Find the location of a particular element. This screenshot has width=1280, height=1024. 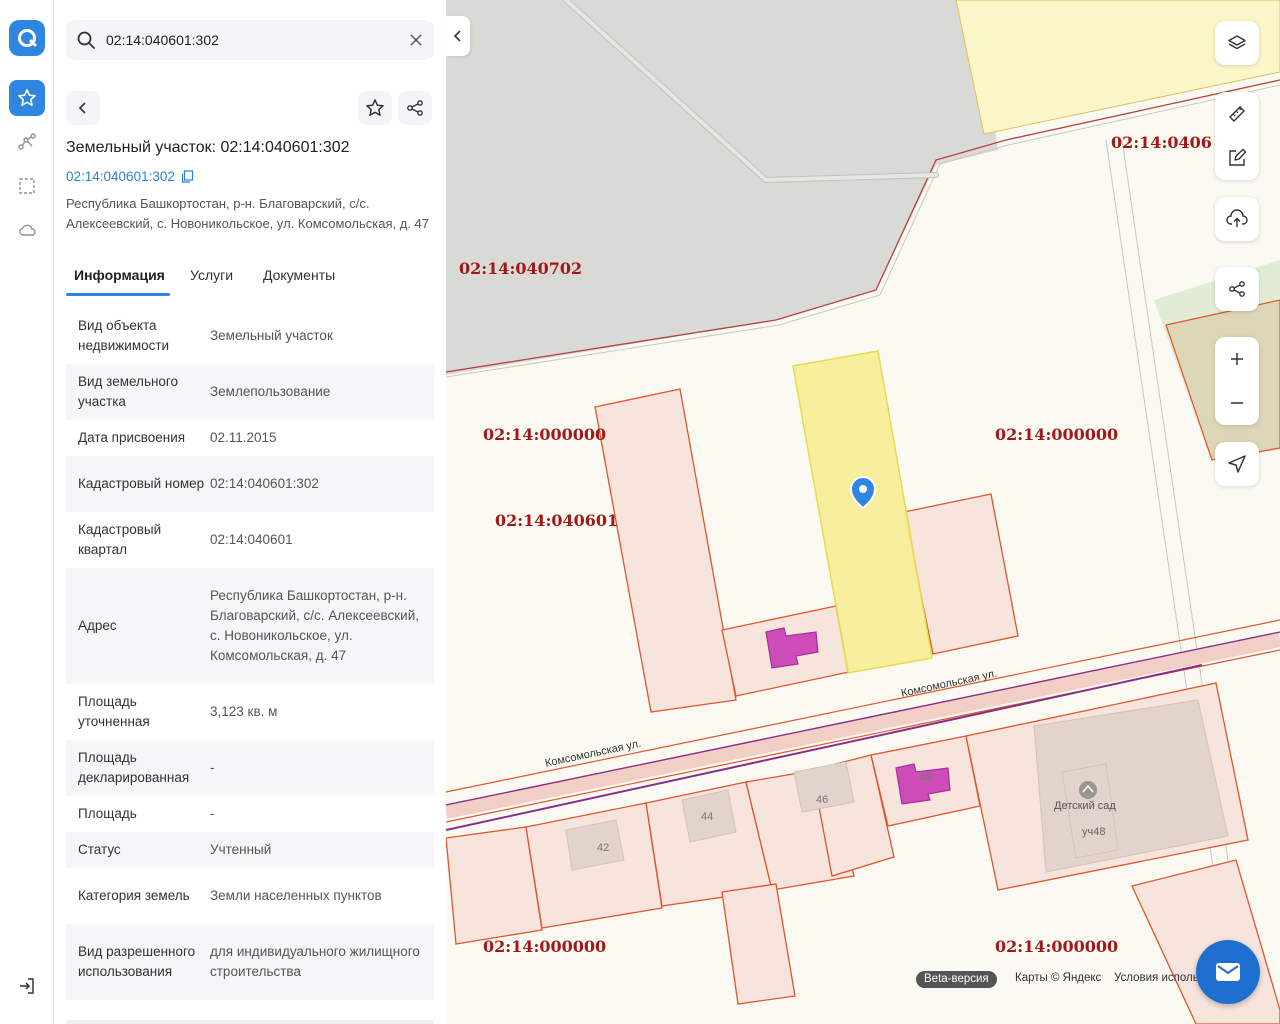

collapse-panel-button is located at coordinates (458, 36).